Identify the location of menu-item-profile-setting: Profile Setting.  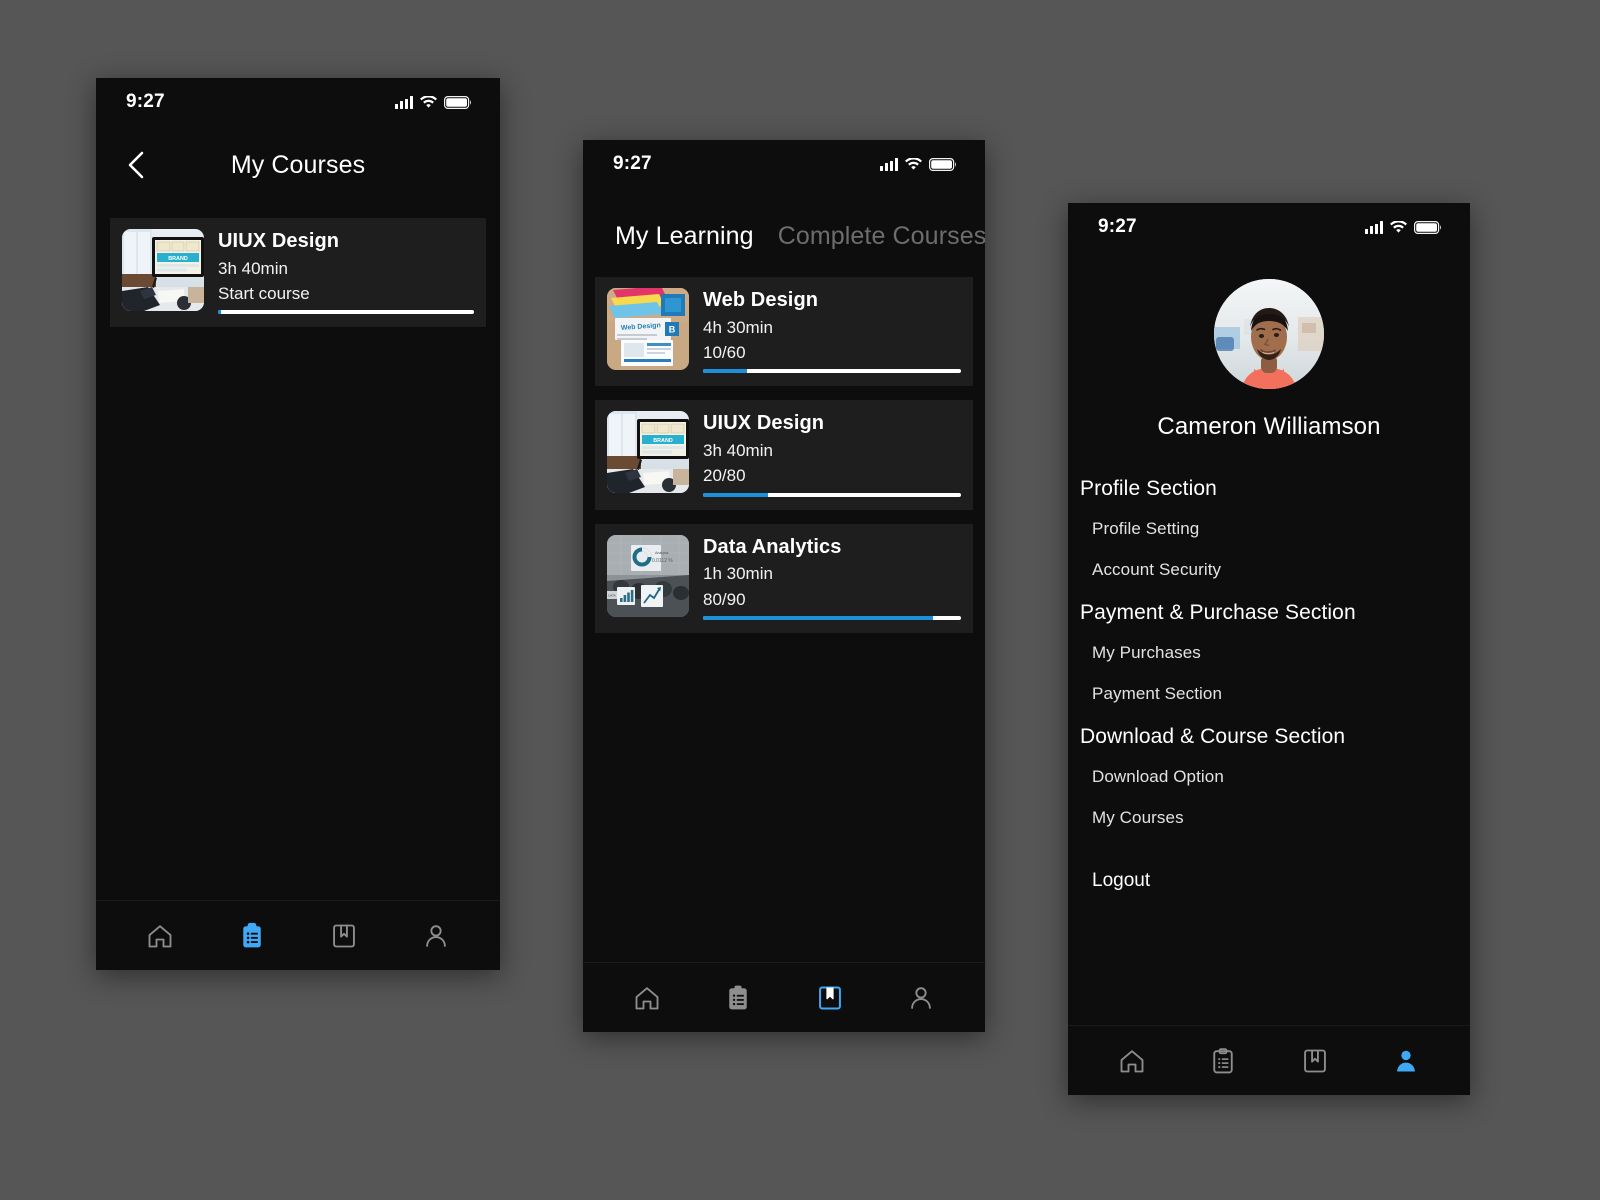
(1275, 529).